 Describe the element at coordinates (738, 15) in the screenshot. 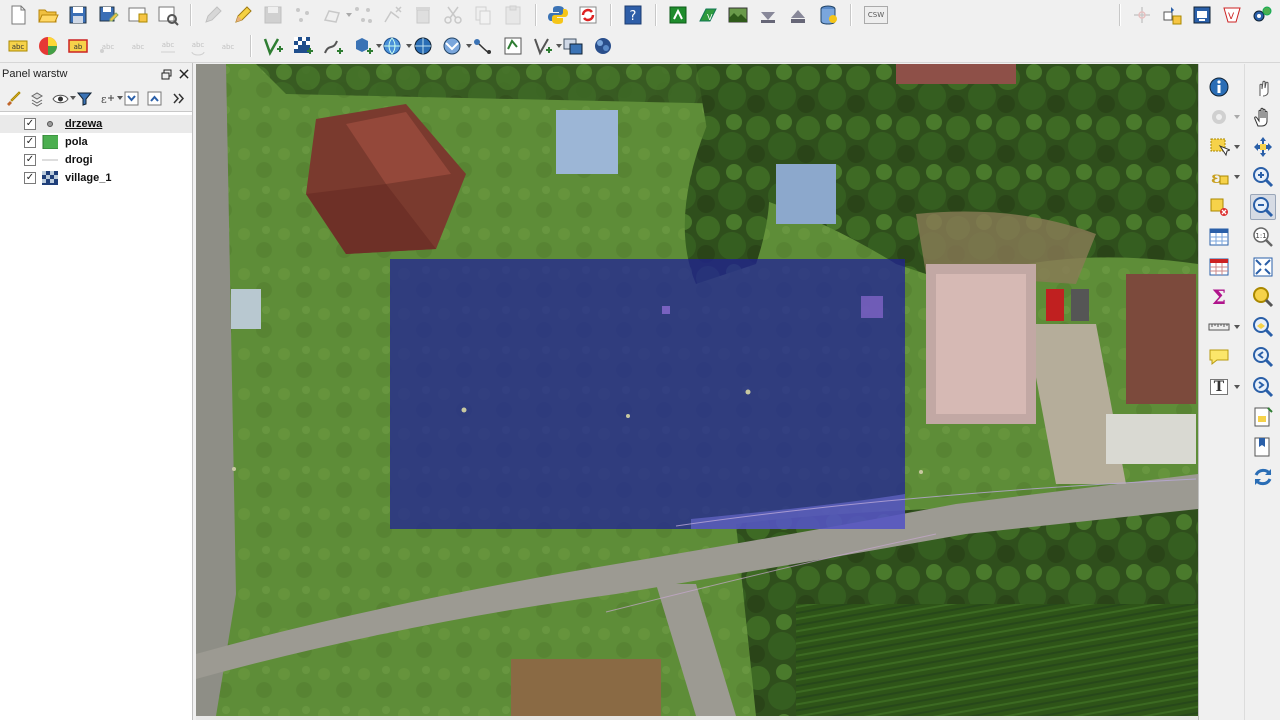

I see `raster-tools-button` at that location.